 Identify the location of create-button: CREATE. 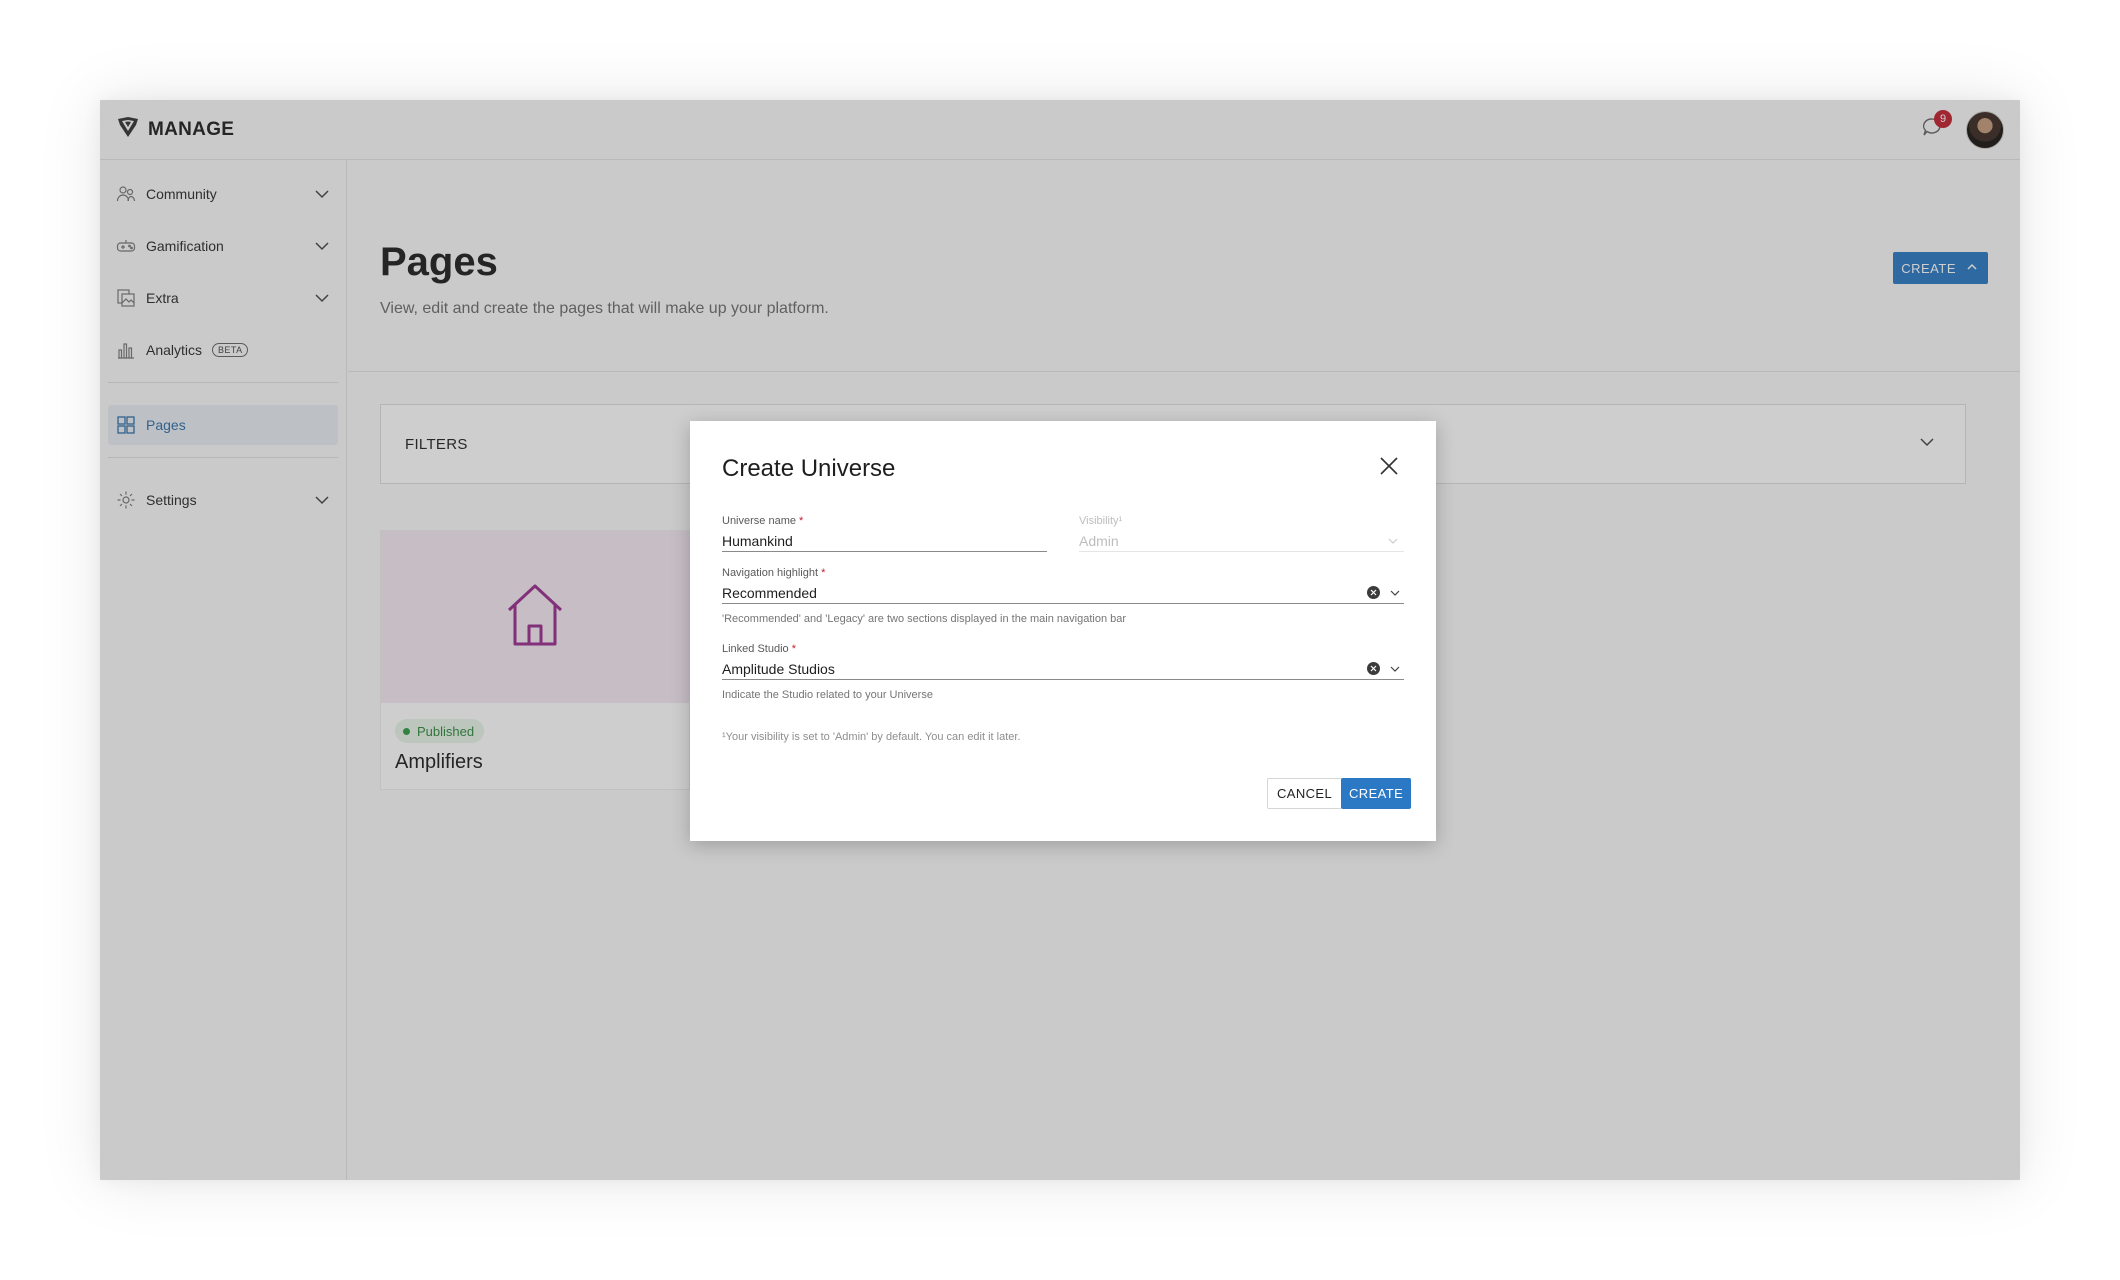
(1376, 793).